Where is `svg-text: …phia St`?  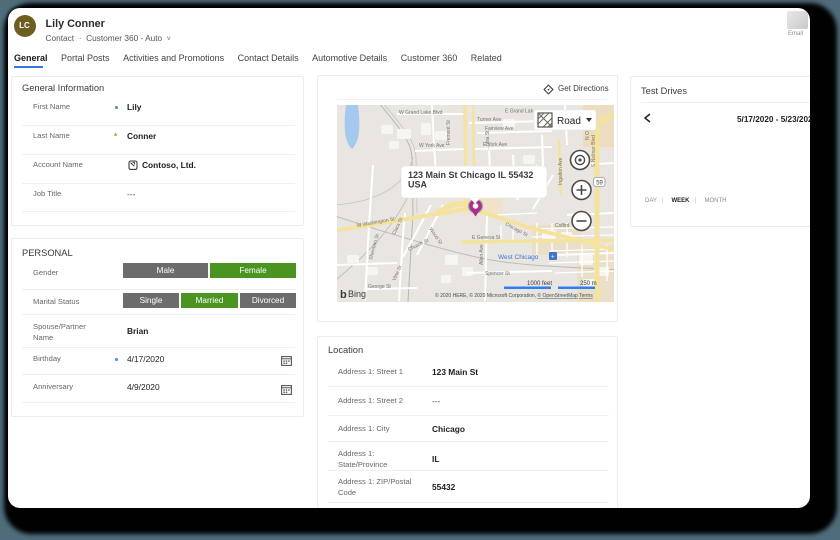
svg-text: …phia St is located at coordinates (488, 140).